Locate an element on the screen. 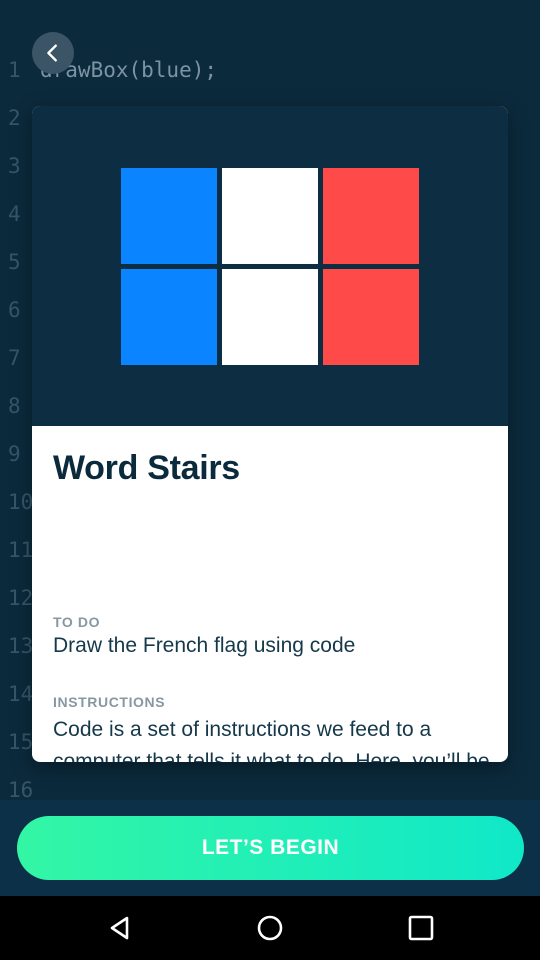  code-line: 16 is located at coordinates (20, 789).